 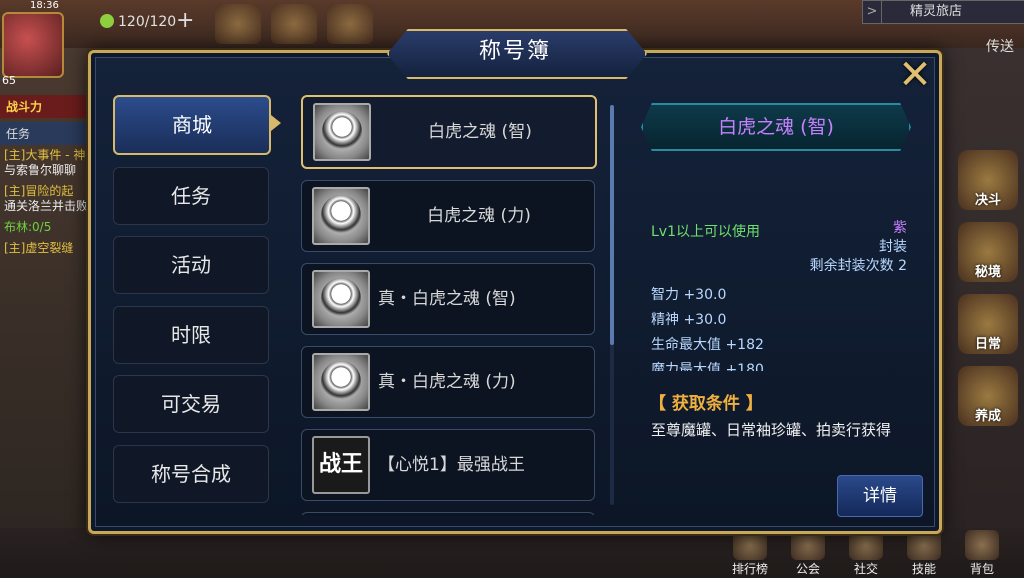 I want to click on shop-button: > 精灵旅店, so click(x=943, y=12).